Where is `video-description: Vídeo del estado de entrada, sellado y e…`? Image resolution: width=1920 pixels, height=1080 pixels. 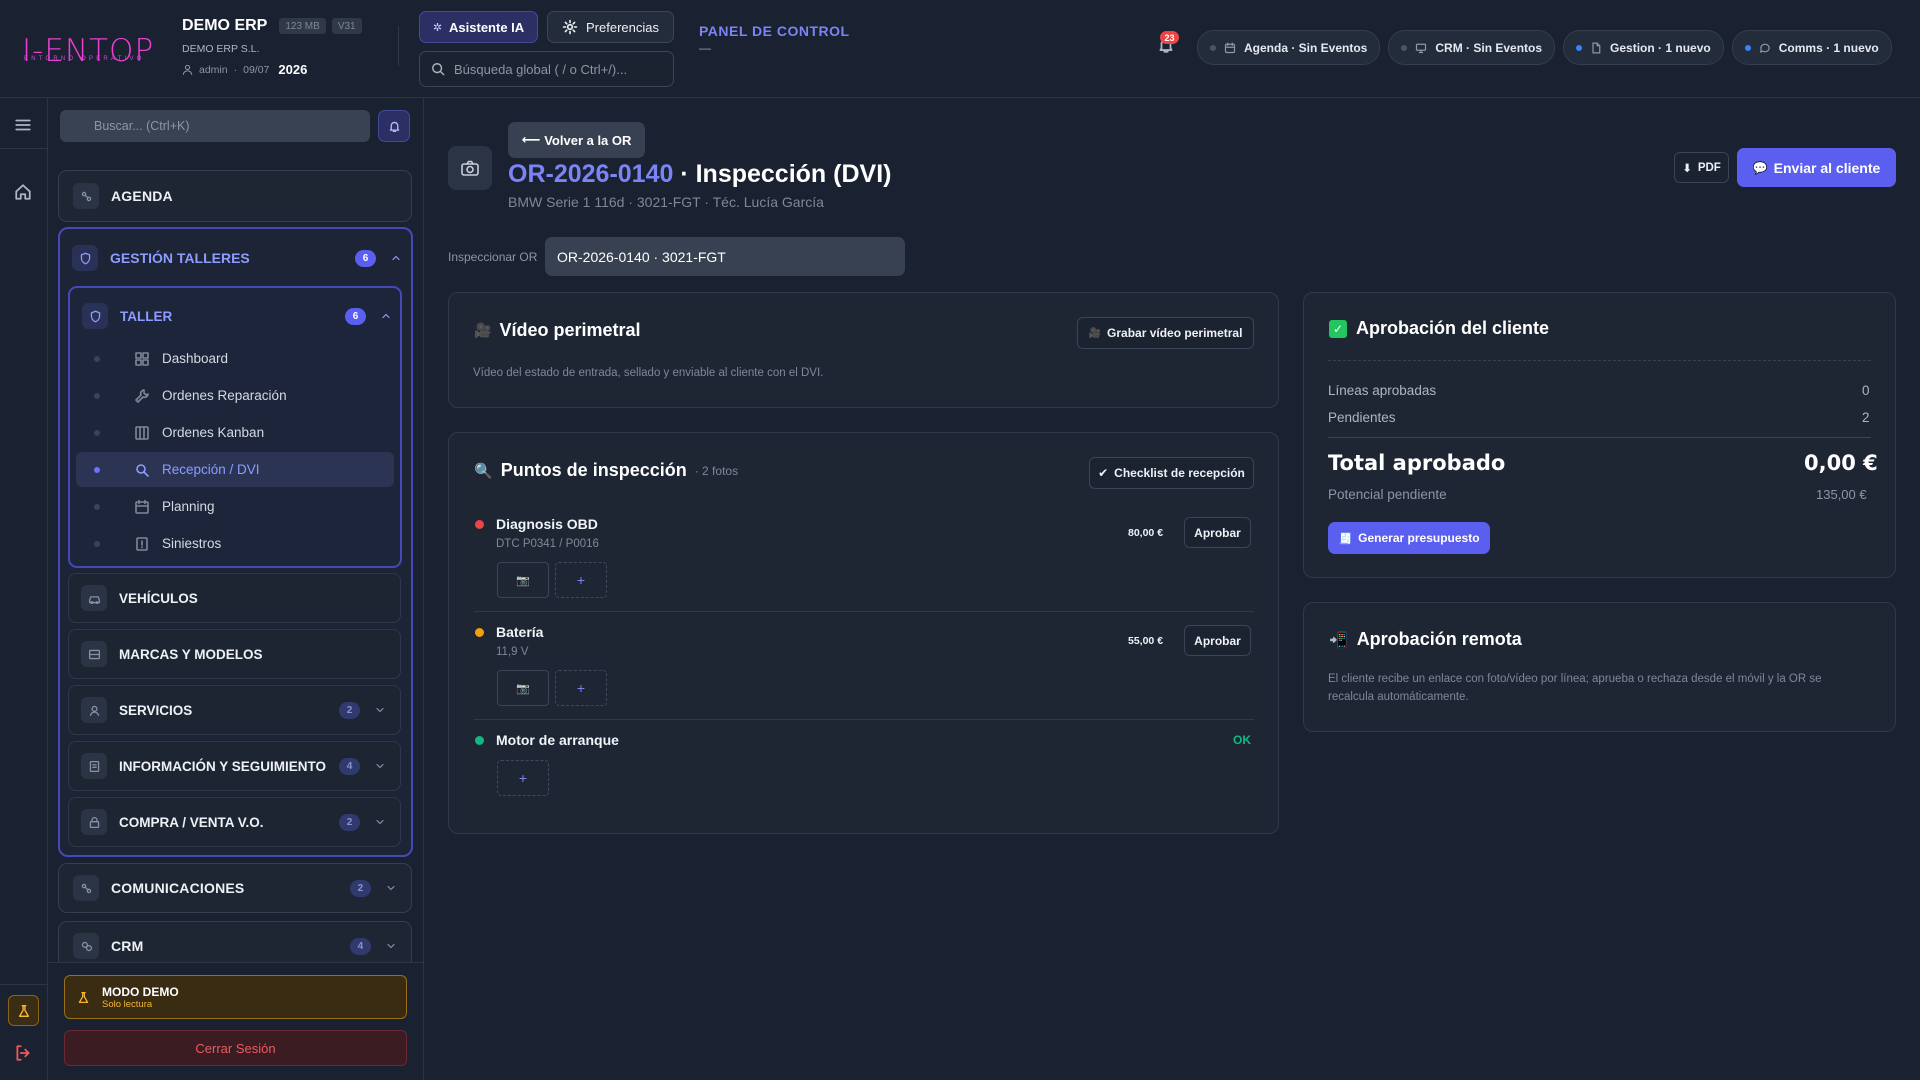 video-description: Vídeo del estado de entrada, sellado y e… is located at coordinates (648, 373).